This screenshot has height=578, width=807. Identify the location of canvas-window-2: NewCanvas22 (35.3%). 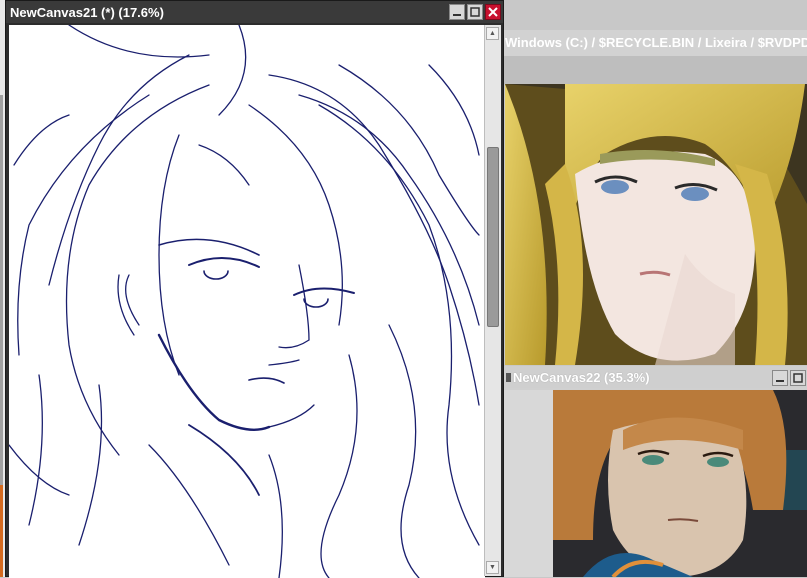
(655, 471).